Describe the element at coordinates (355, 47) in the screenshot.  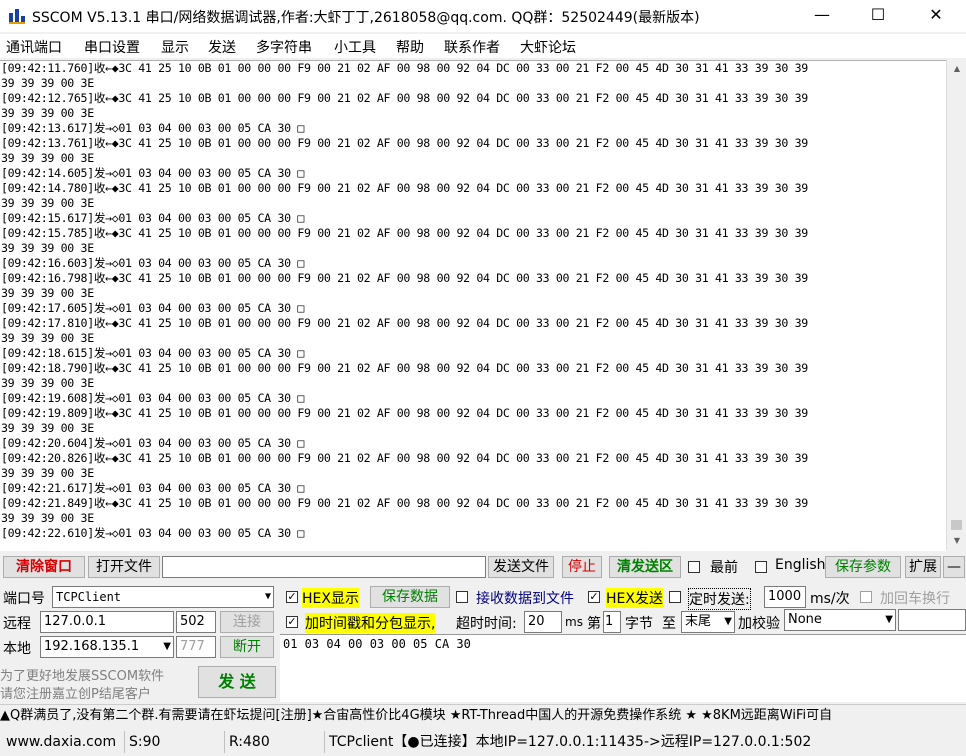
I see `menu-tools: 小工具` at that location.